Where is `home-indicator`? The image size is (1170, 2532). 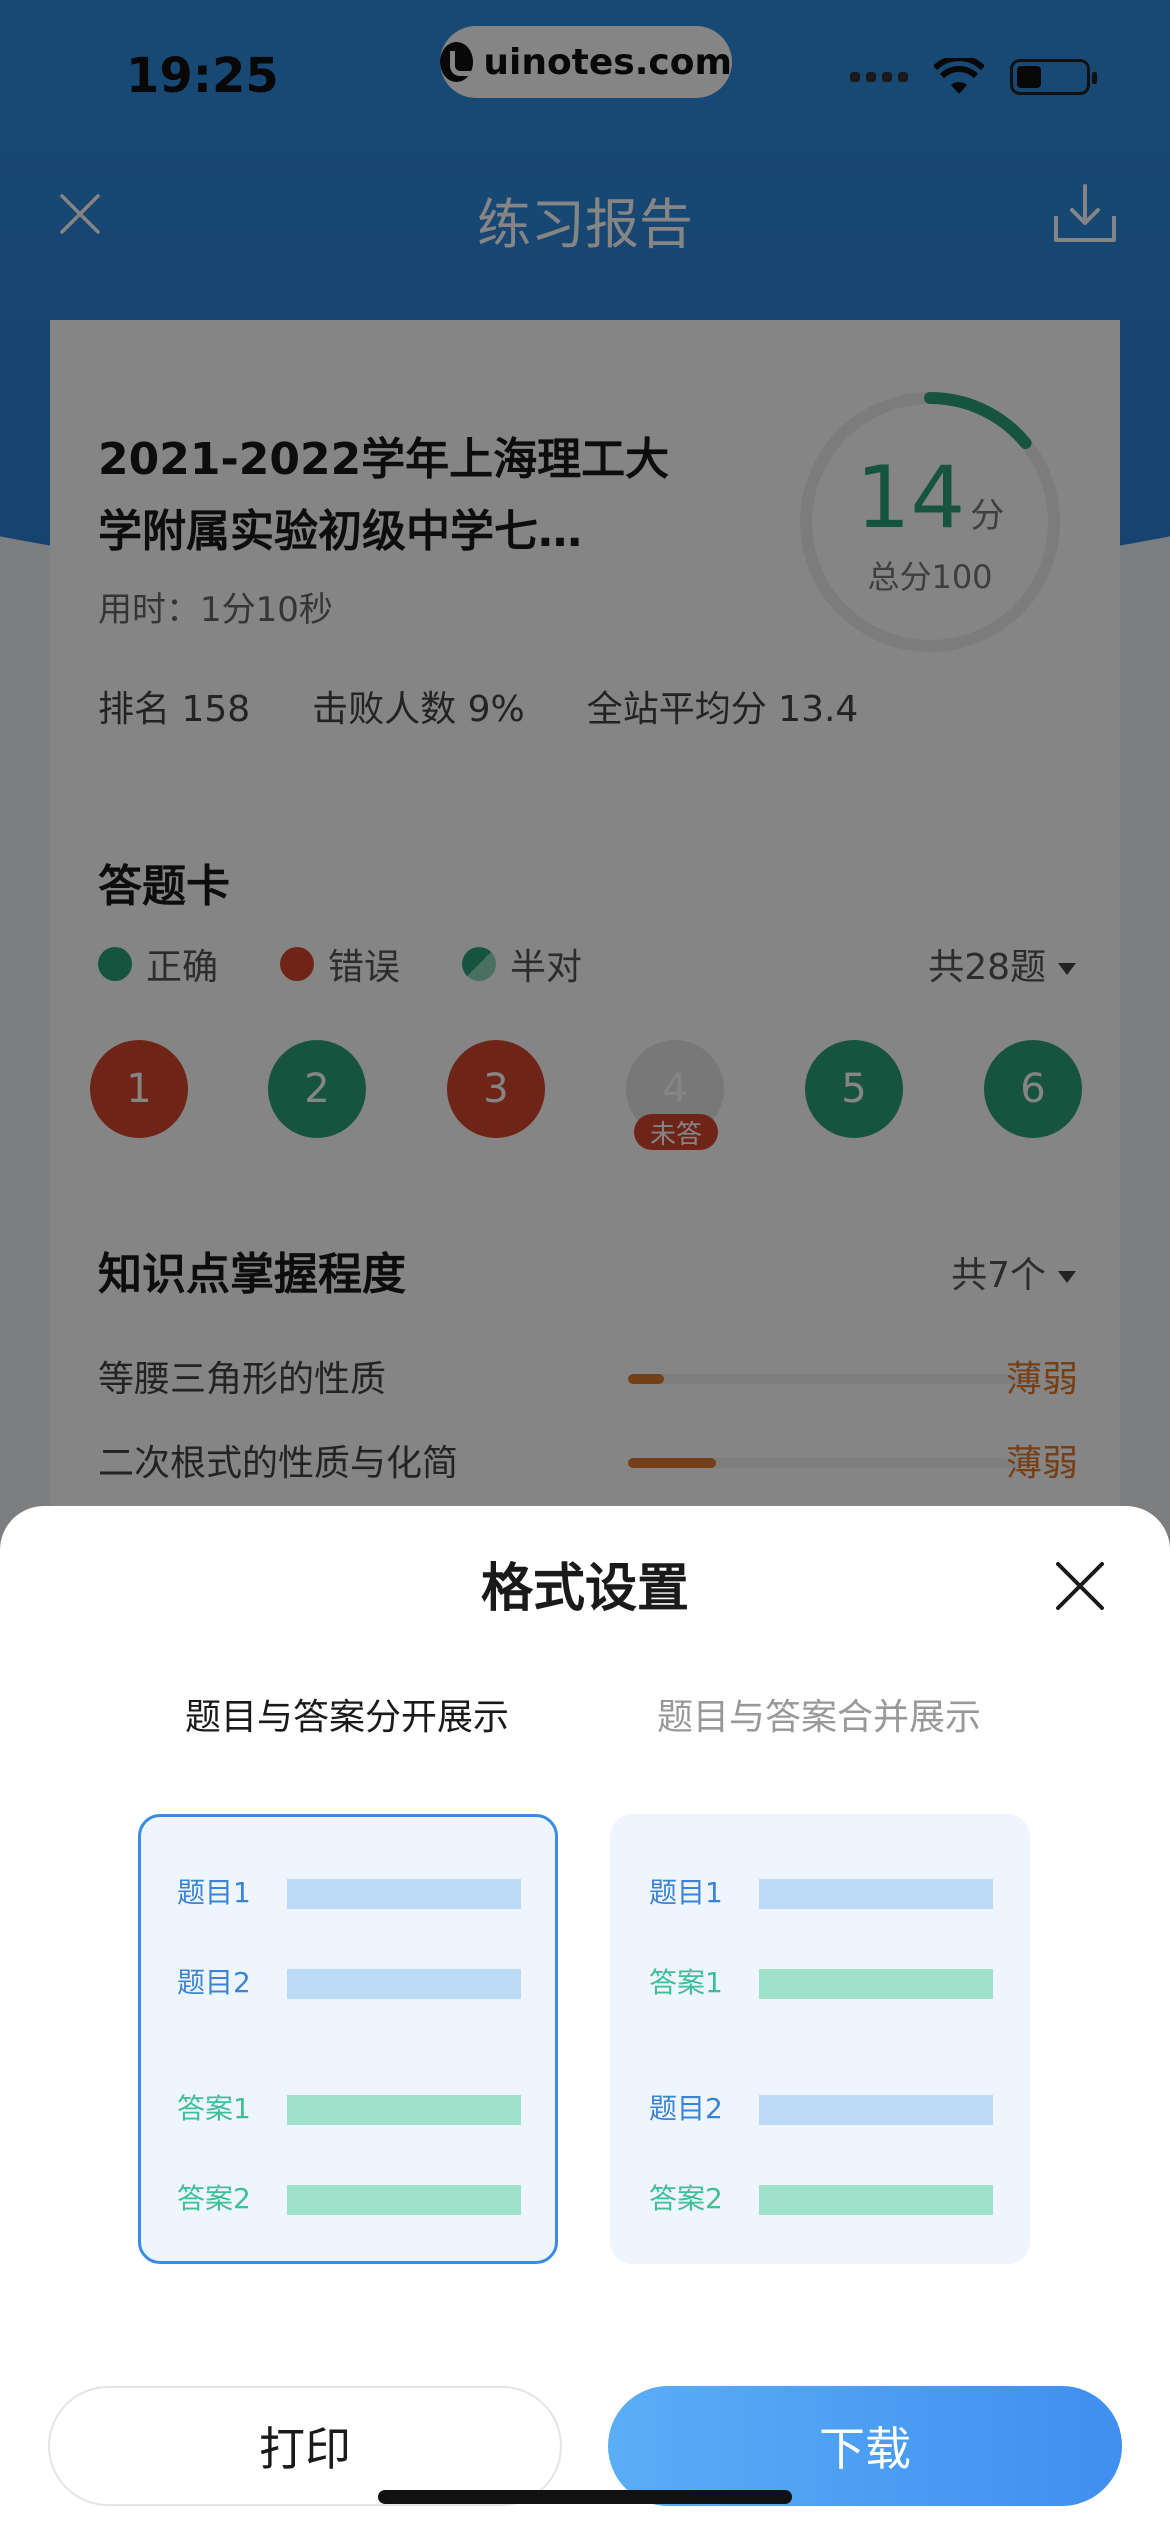
home-indicator is located at coordinates (585, 2497).